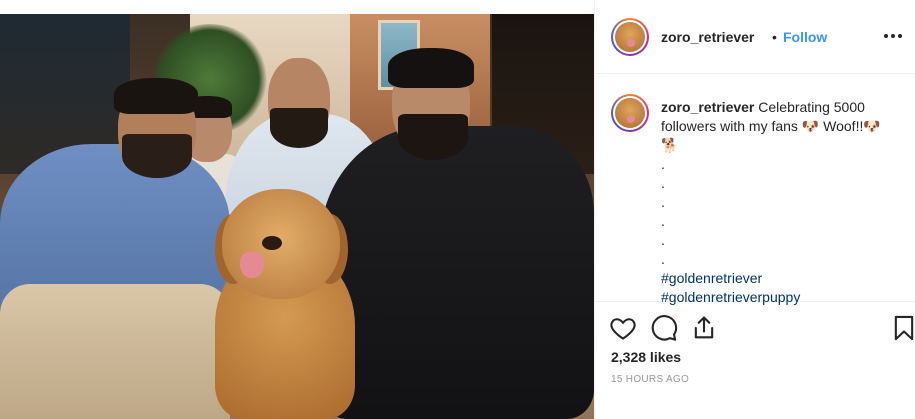  I want to click on caption-line: Celebrating 5000, so click(811, 107).